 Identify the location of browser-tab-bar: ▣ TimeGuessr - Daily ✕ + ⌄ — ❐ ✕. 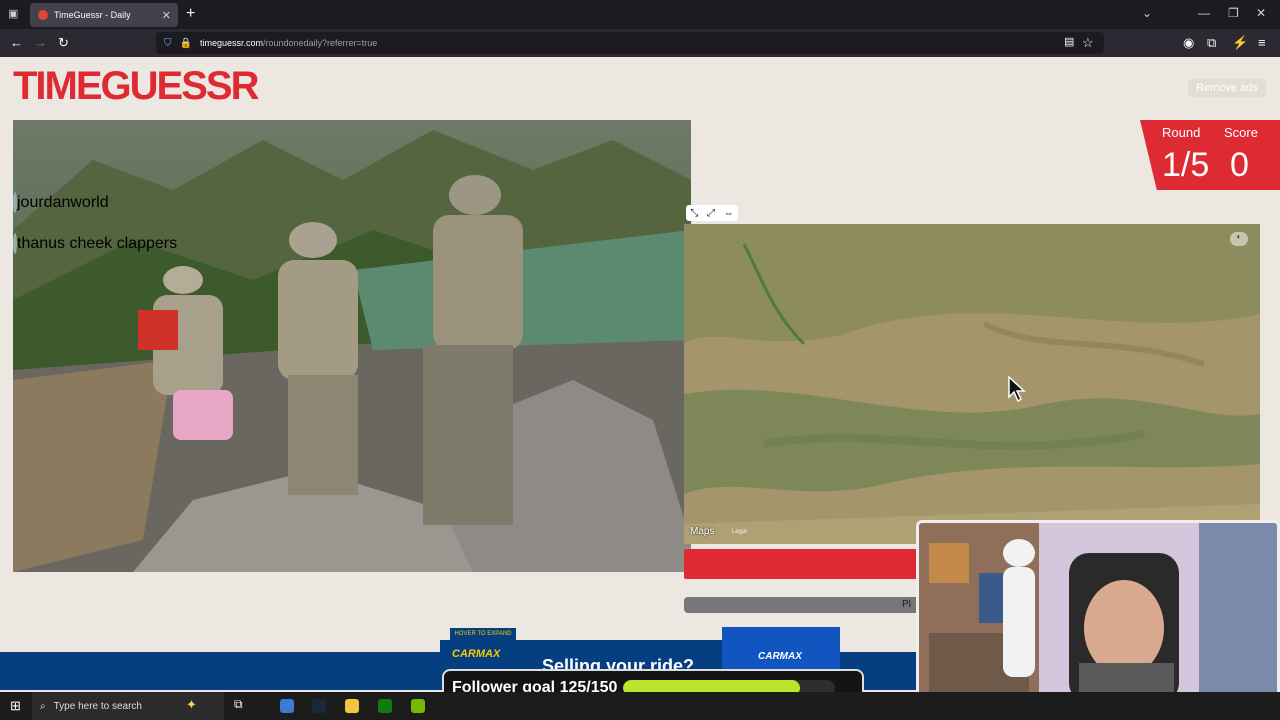
(640, 14).